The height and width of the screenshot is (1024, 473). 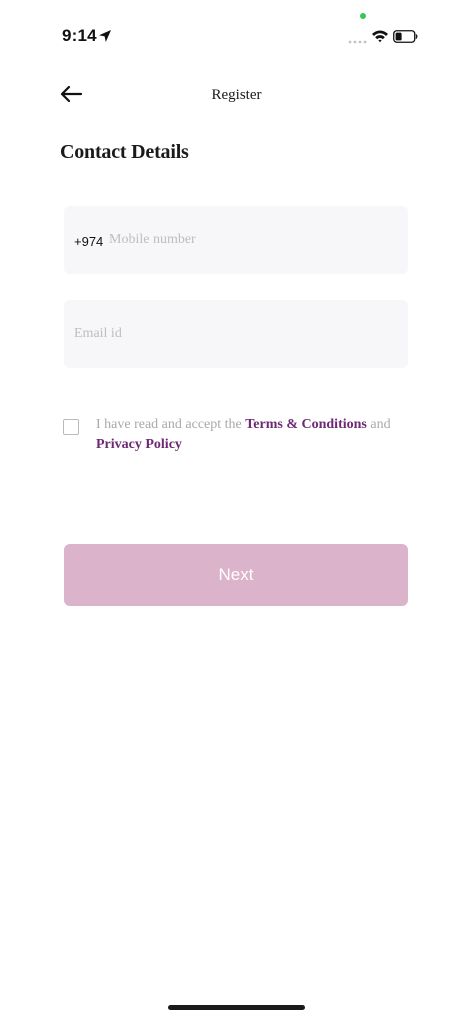 I want to click on terms-middle: and, so click(x=378, y=424).